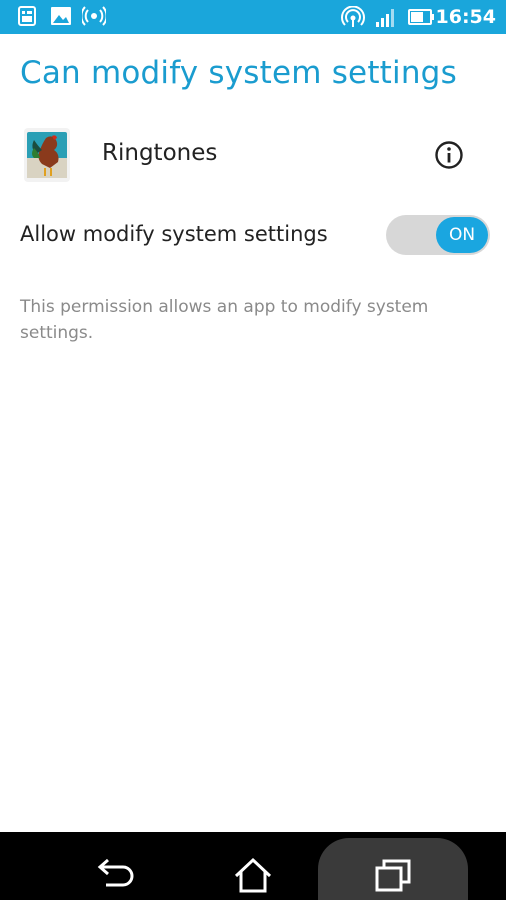  I want to click on permission-toggle: ON, so click(438, 235).